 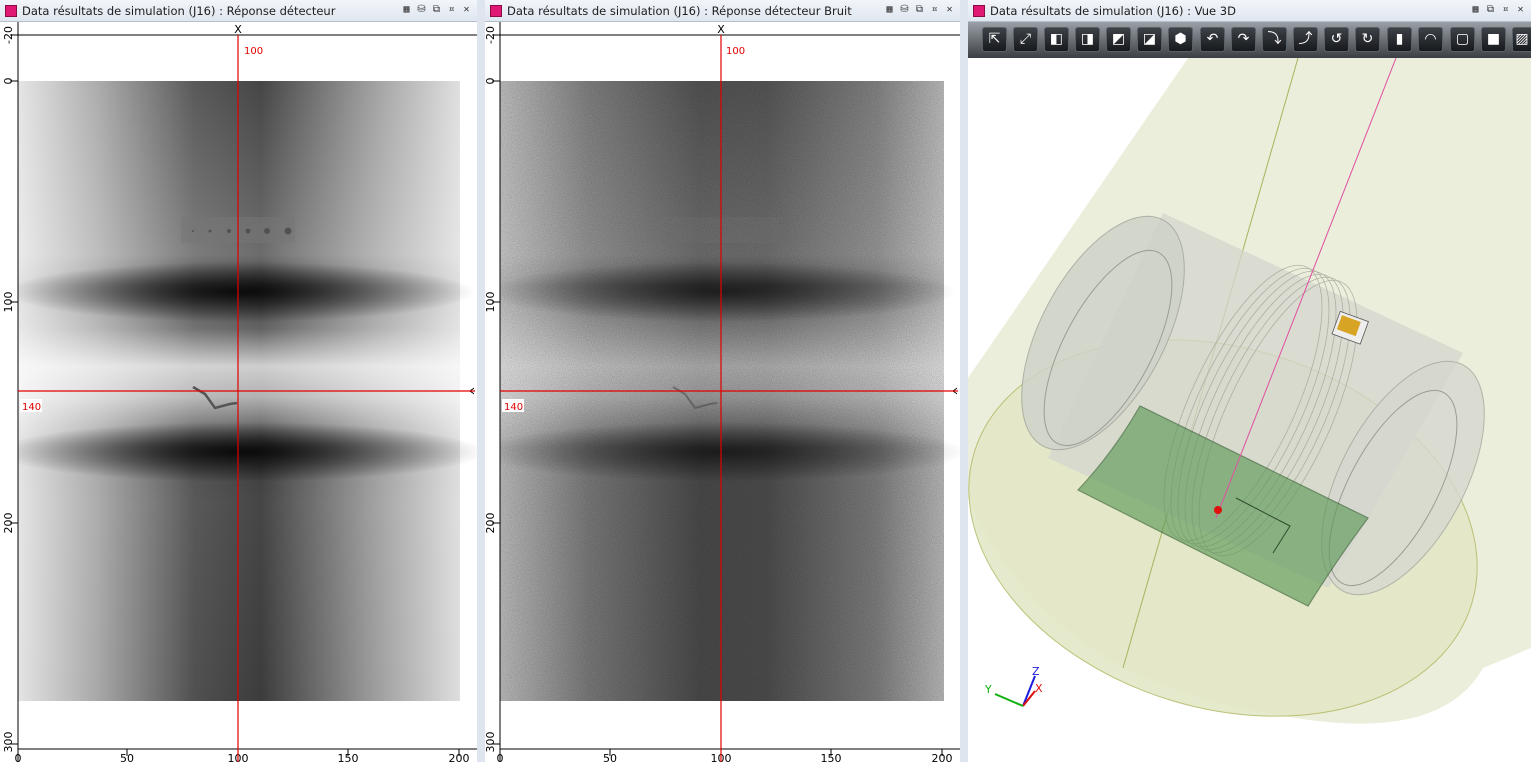 I want to click on solid-icon: ■, so click(x=1493, y=39).